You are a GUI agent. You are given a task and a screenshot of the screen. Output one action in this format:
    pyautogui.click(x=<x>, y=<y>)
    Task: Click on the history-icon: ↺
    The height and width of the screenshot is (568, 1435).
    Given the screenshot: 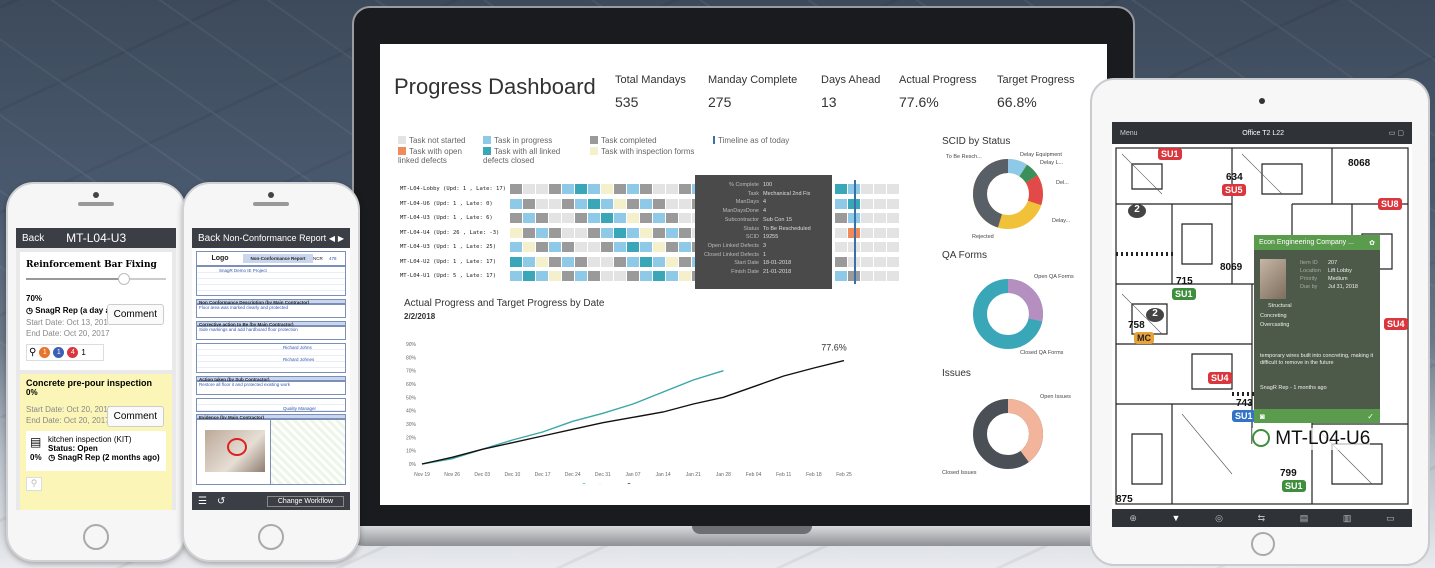 What is the action you would take?
    pyautogui.click(x=221, y=501)
    